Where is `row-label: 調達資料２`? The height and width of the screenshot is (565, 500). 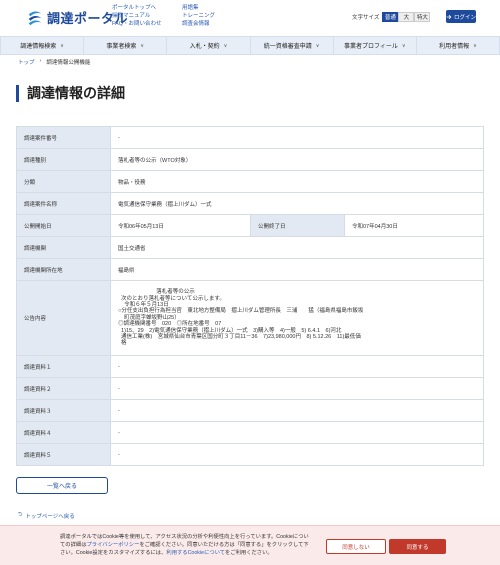 row-label: 調達資料２ is located at coordinates (63, 388).